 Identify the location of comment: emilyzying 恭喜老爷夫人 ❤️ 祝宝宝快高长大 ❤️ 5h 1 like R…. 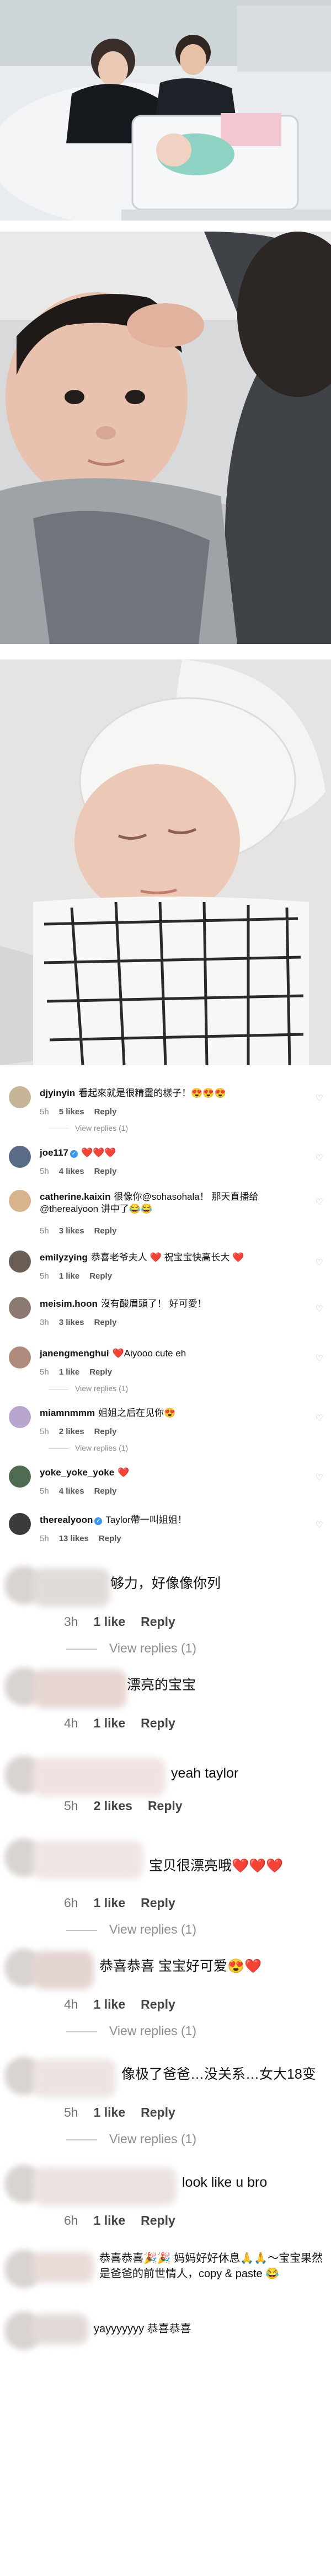
(165, 1268).